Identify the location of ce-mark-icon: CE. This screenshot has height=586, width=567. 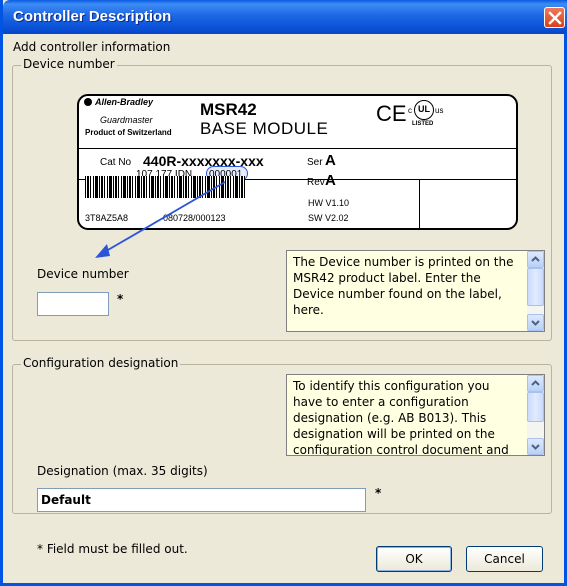
(391, 113).